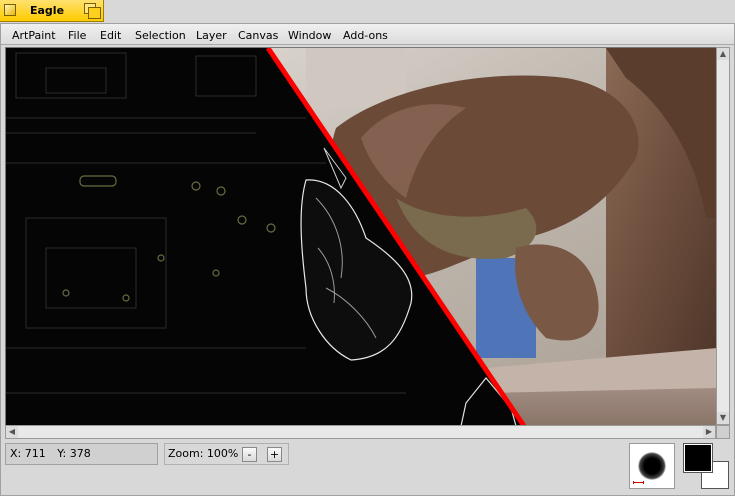 This screenshot has height=496, width=735. Describe the element at coordinates (10, 10) in the screenshot. I see `close-box-icon` at that location.